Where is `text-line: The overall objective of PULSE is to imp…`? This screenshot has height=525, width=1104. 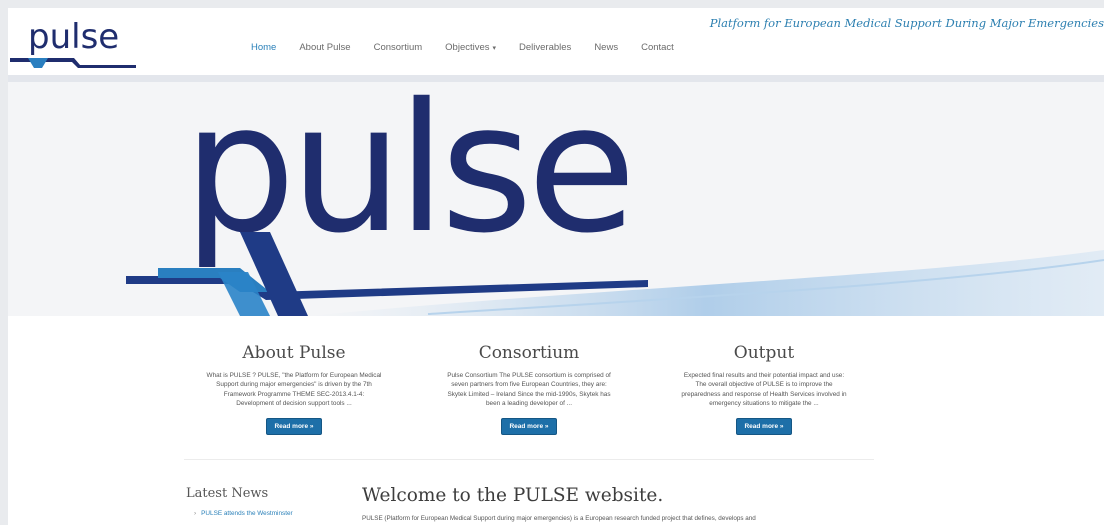
text-line: The overall objective of PULSE is to imp… is located at coordinates (764, 385).